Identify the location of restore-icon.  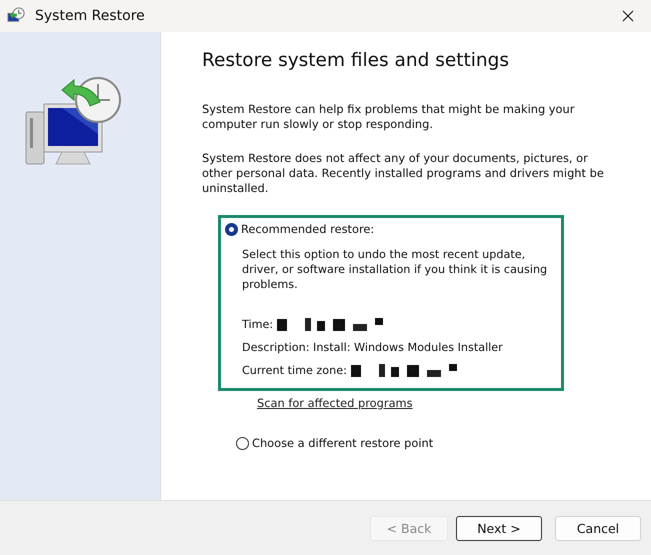
(16, 16).